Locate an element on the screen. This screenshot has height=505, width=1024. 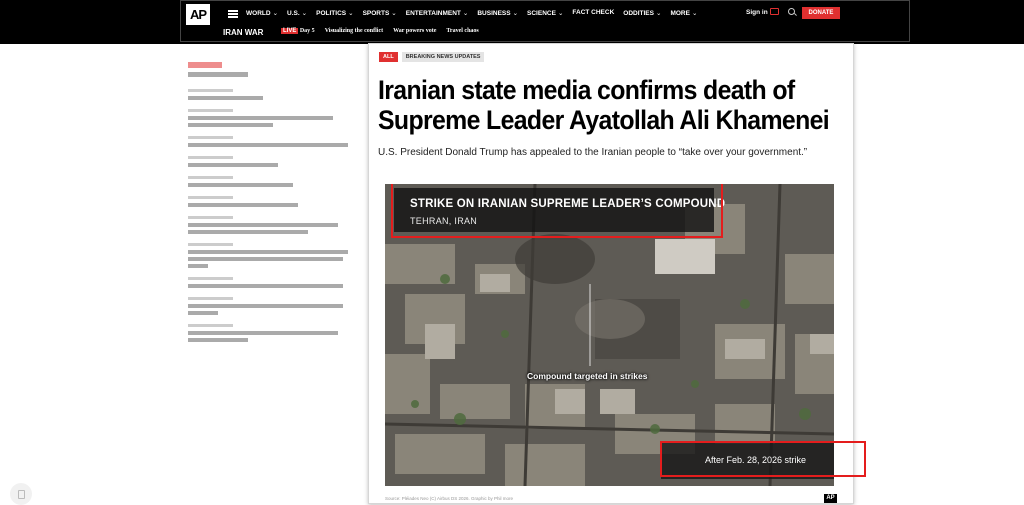
compound-label: Compound targeted in strikes is located at coordinates (587, 376).